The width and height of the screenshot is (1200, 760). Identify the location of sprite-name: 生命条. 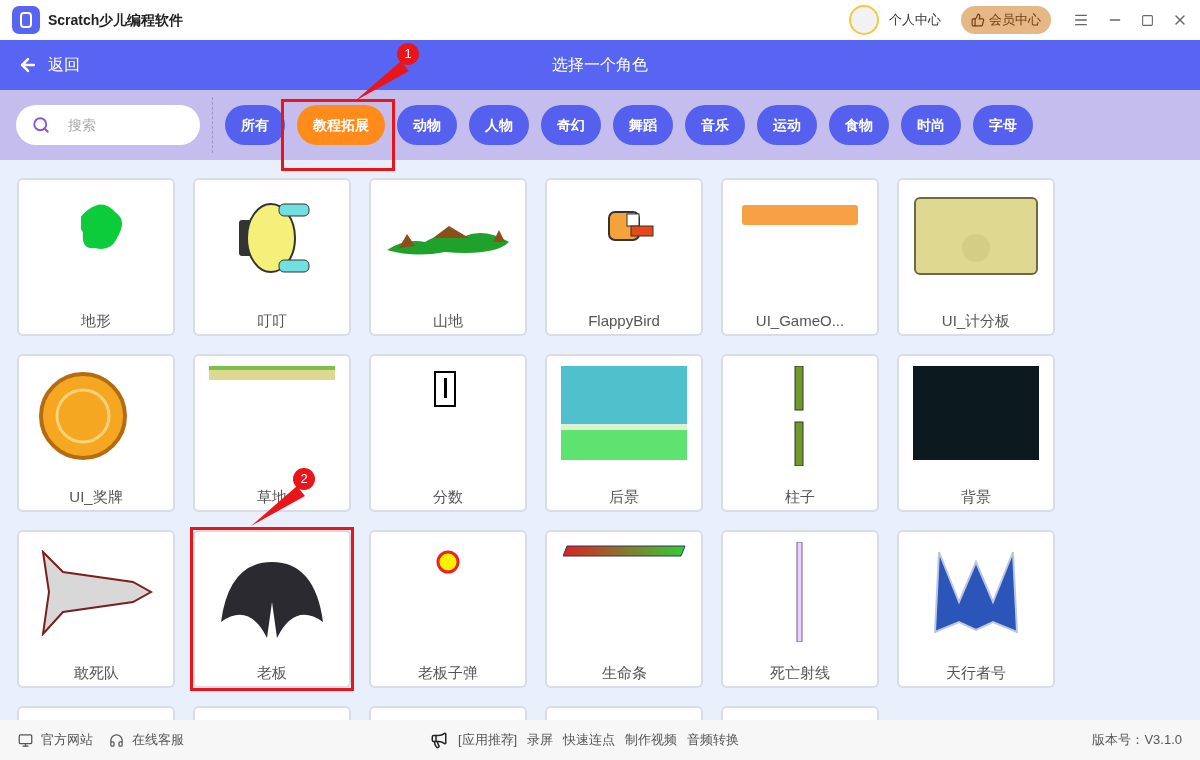
(624, 673).